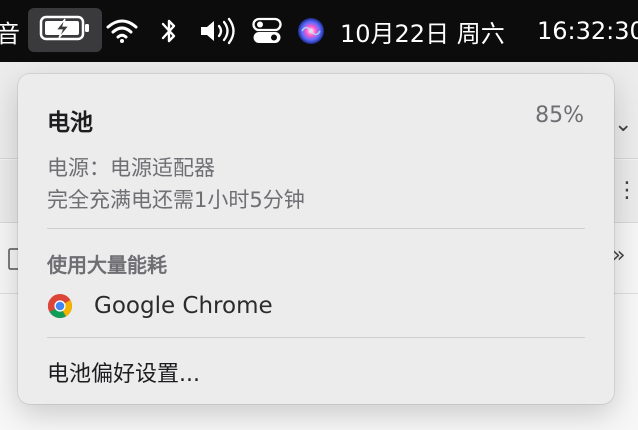 This screenshot has height=430, width=638. What do you see at coordinates (183, 306) in the screenshot?
I see `app-name-label: Google Chrome` at bounding box center [183, 306].